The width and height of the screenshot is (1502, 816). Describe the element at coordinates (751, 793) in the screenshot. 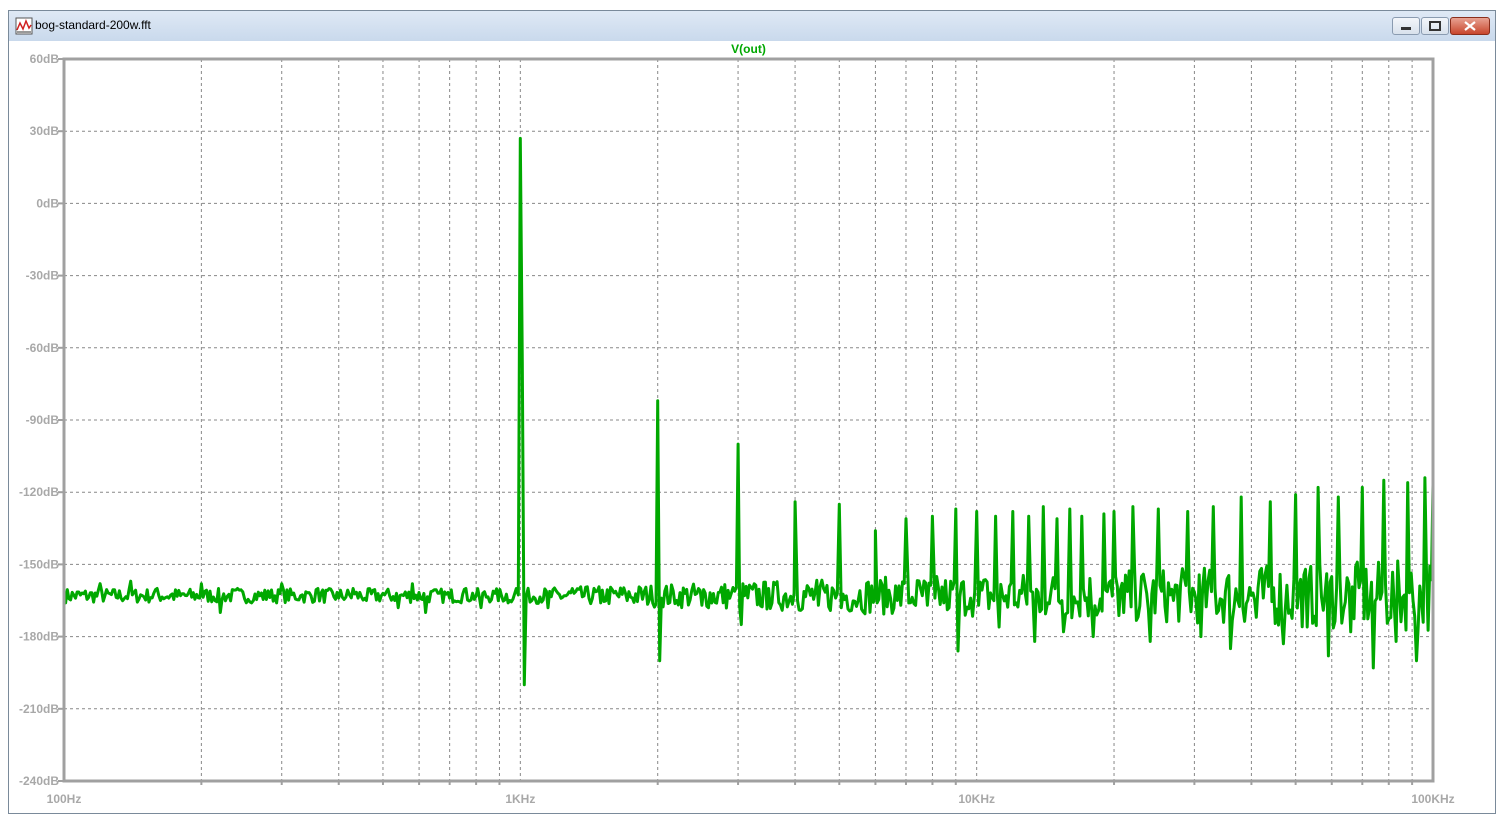

I see `x-axis: 100Hz 1KHz 10KHz 100KHz` at that location.